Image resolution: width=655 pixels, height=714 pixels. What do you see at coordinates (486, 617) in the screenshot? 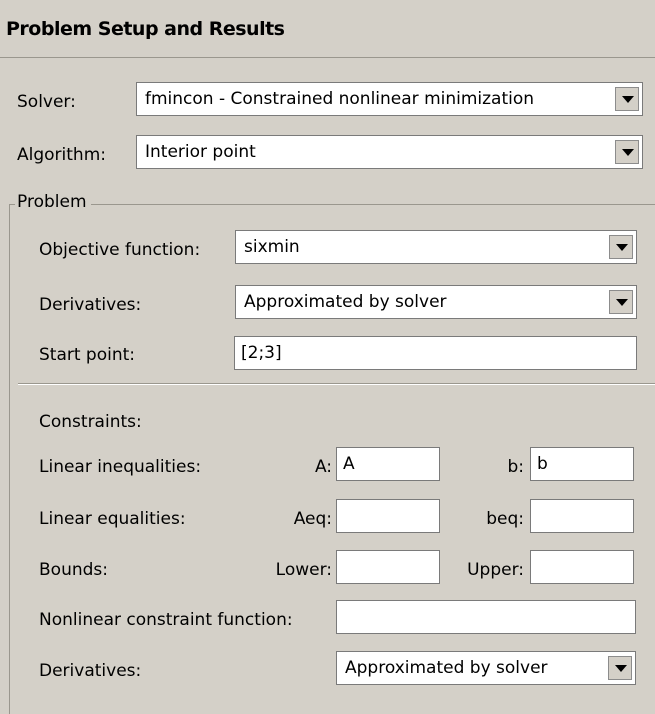
I see `nonlinear-constraint-input` at bounding box center [486, 617].